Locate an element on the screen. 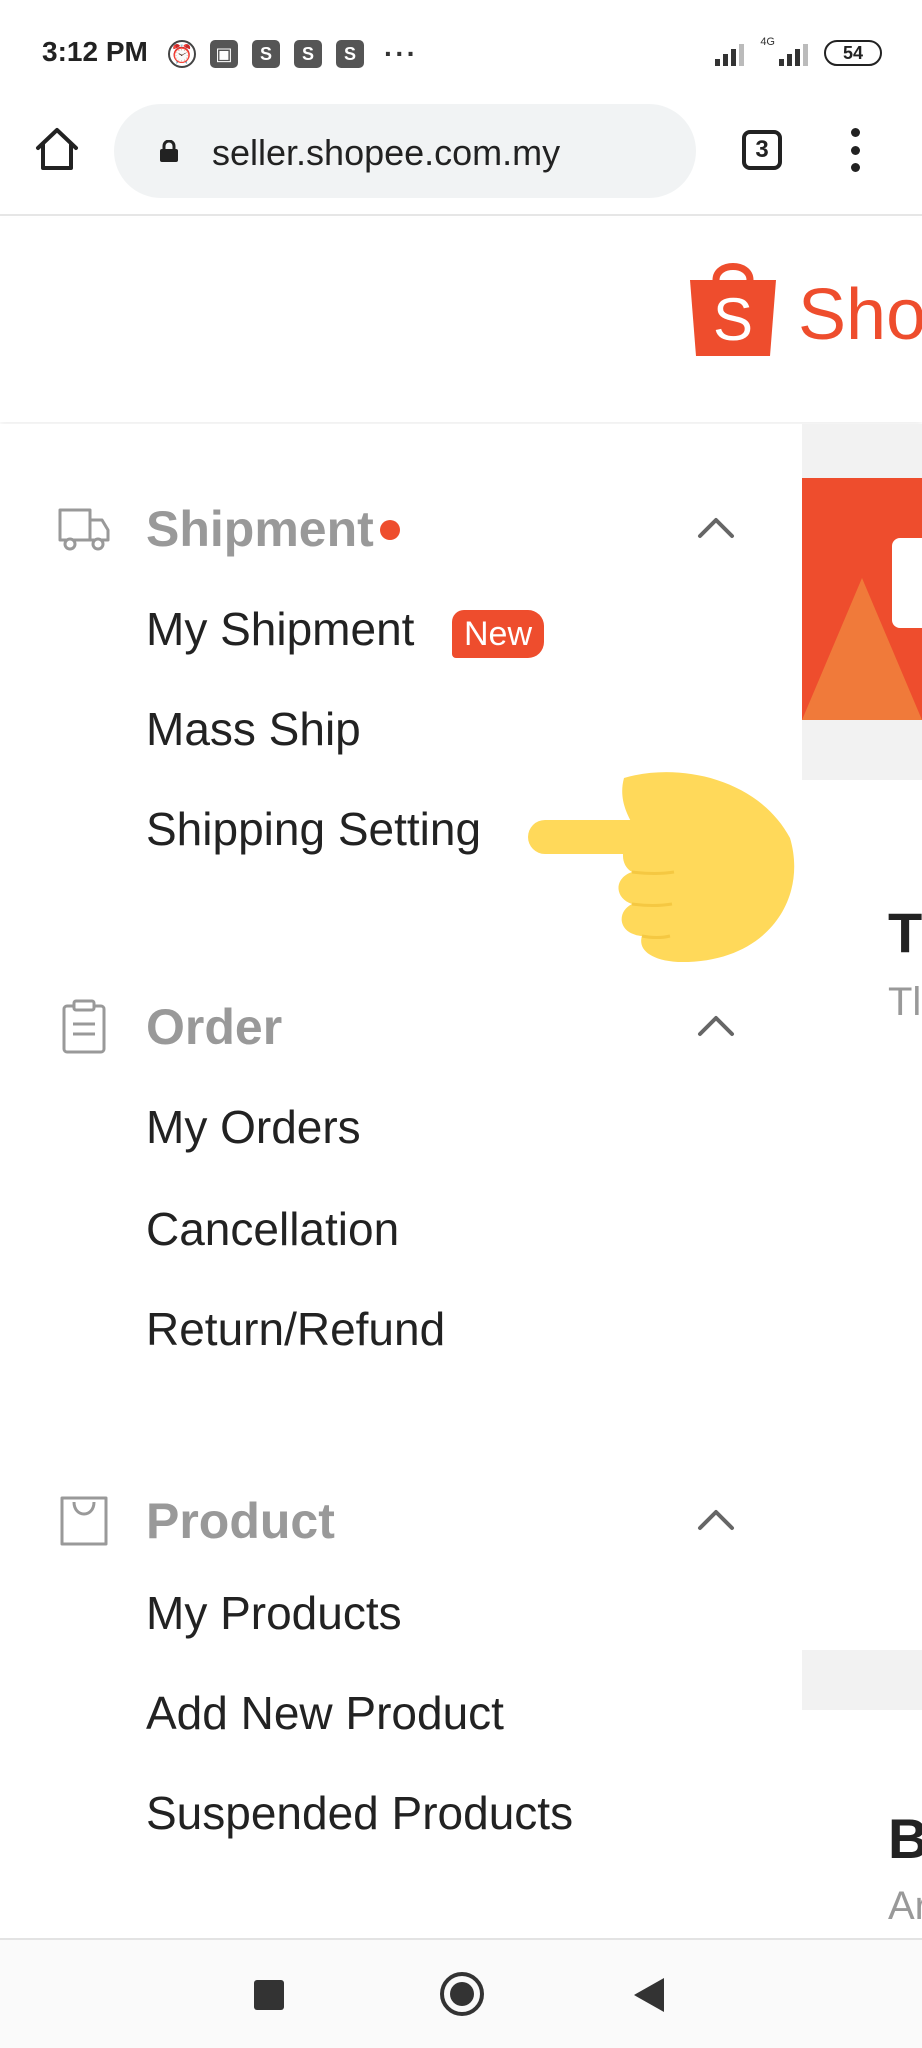 The height and width of the screenshot is (2048, 922). back-button is located at coordinates (649, 1995).